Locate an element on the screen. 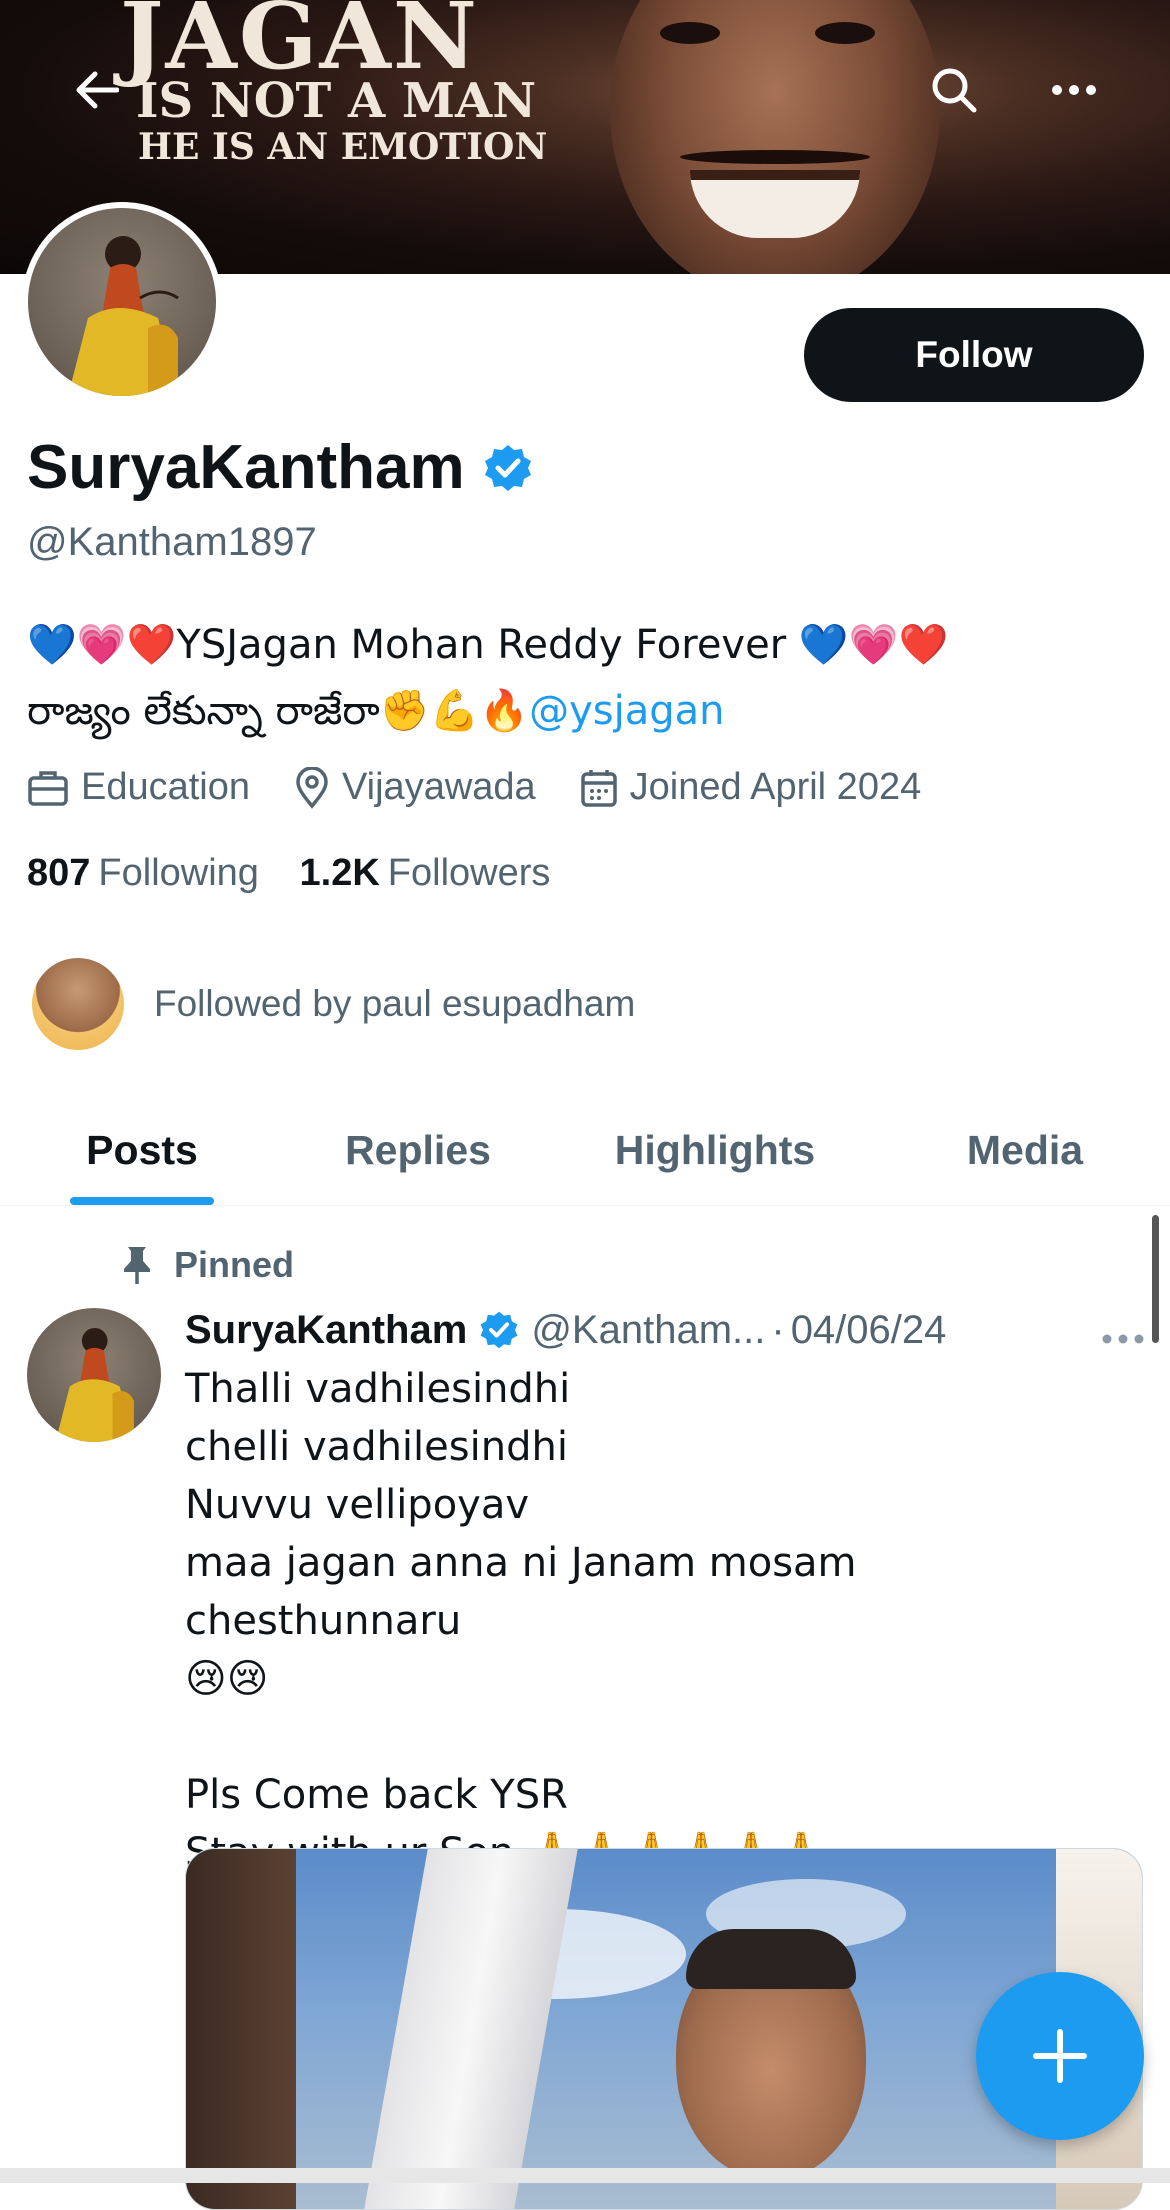 The image size is (1170, 2210). category-label: Education is located at coordinates (166, 787).